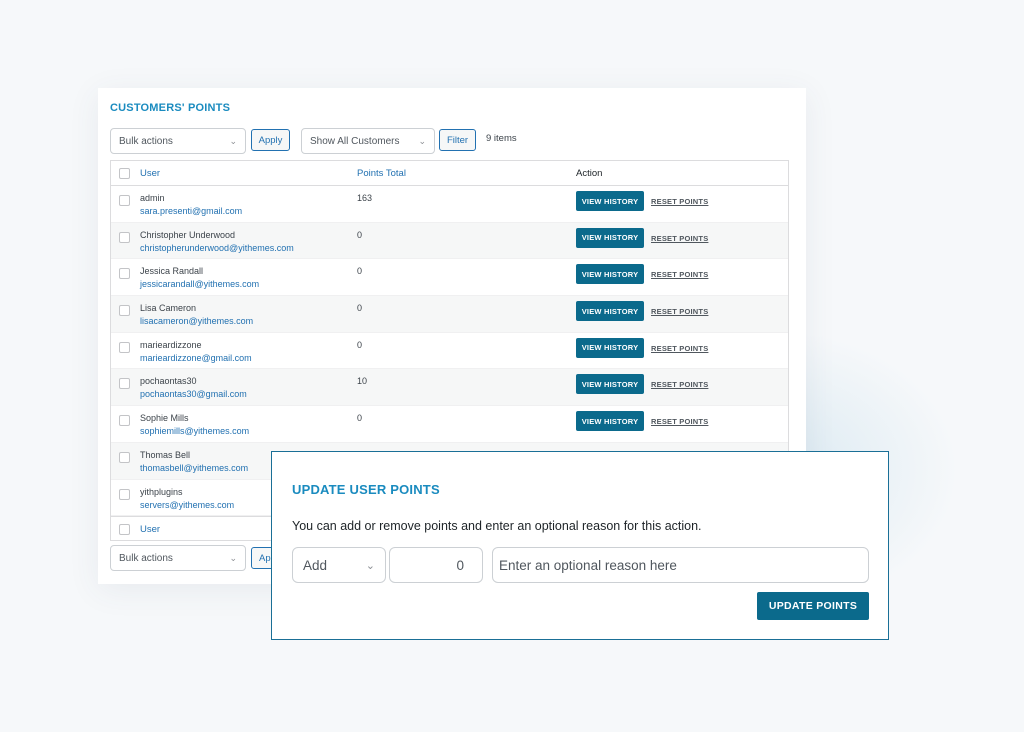 This screenshot has height=732, width=1024. What do you see at coordinates (194, 431) in the screenshot?
I see `user-email: sophiemills@yithemes.com` at bounding box center [194, 431].